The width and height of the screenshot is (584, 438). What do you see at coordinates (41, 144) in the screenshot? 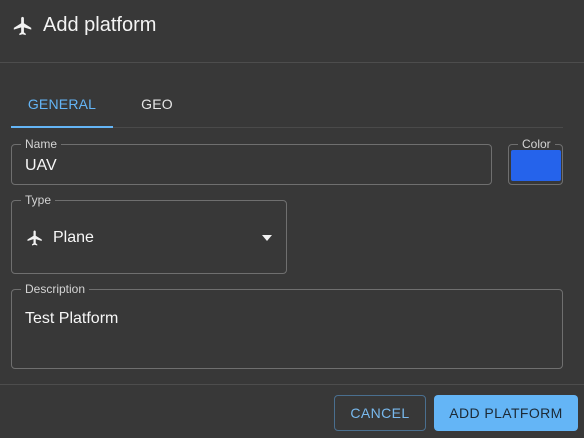
I see `name-label: Name` at bounding box center [41, 144].